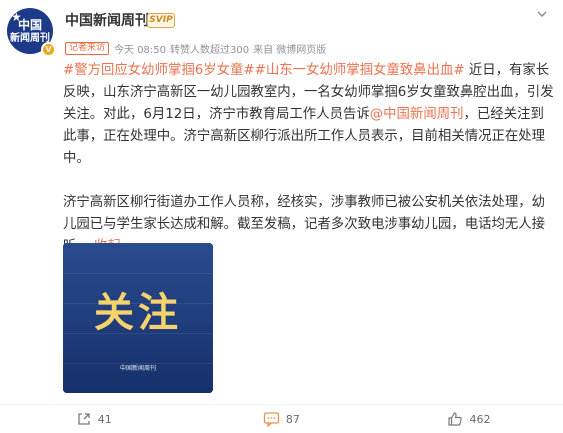  What do you see at coordinates (140, 48) in the screenshot?
I see `post-time: 今天 08:50` at bounding box center [140, 48].